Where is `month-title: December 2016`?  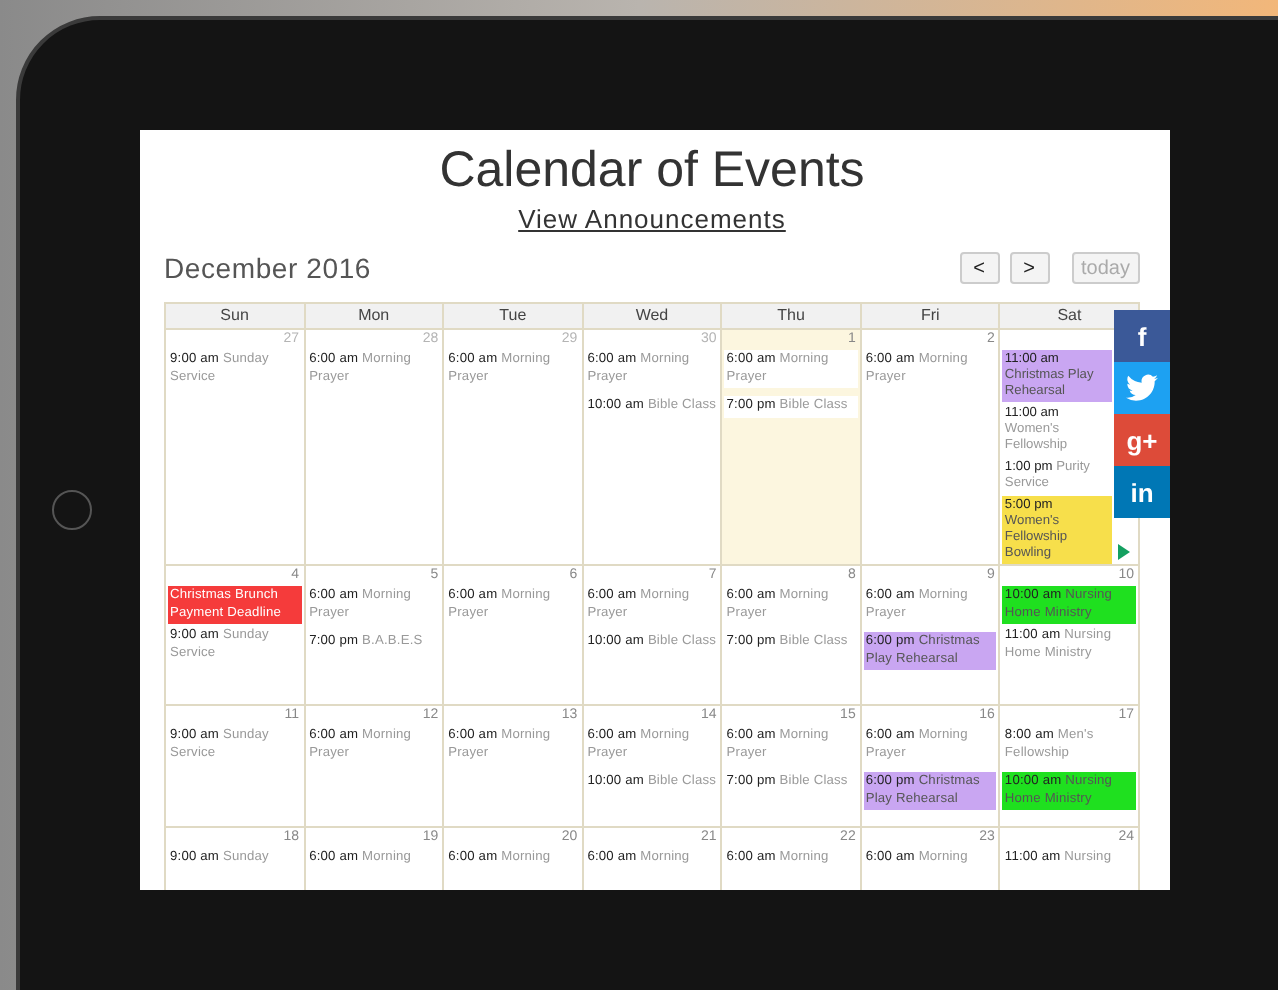 month-title: December 2016 is located at coordinates (268, 268).